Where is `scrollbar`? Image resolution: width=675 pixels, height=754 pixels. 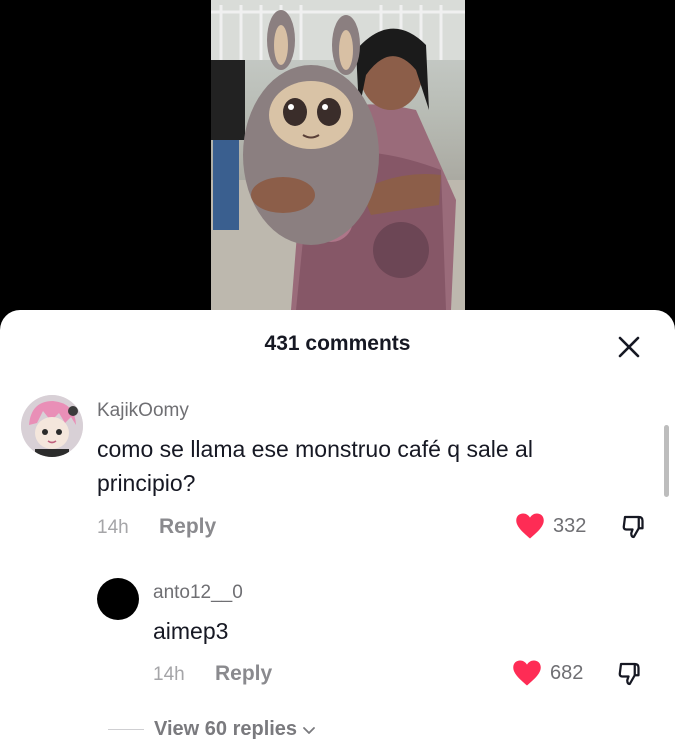 scrollbar is located at coordinates (666, 461).